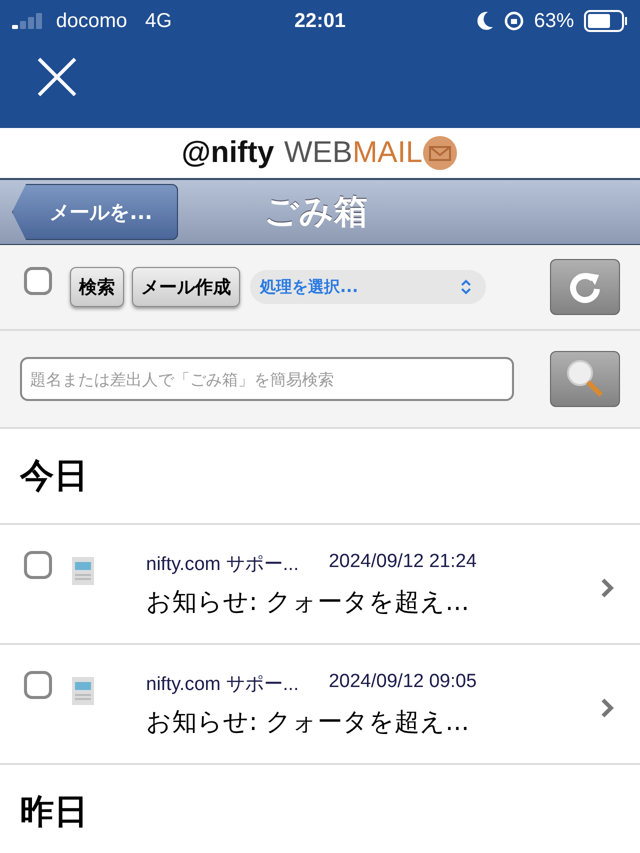  What do you see at coordinates (402, 682) in the screenshot?
I see `mail-date: 2024/09/12 09:05` at bounding box center [402, 682].